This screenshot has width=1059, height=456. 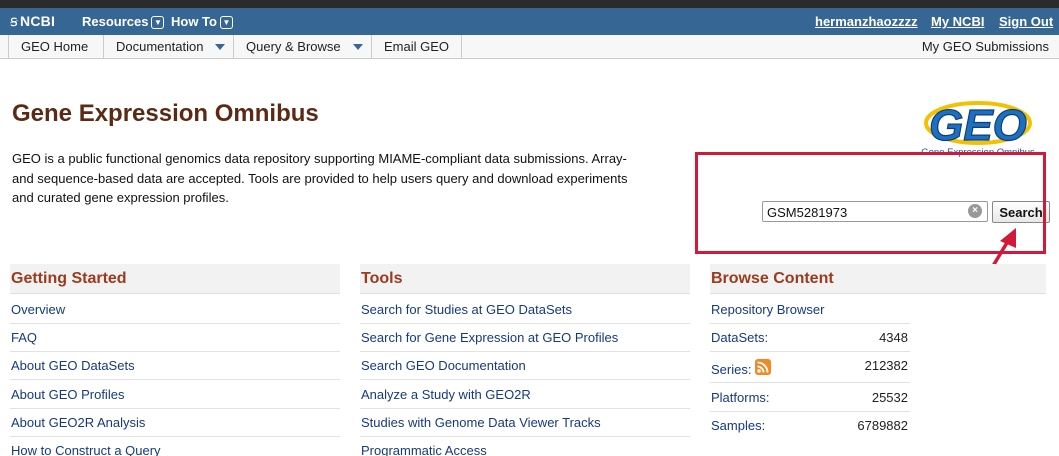 I want to click on list-item: Overview, so click(x=38, y=309).